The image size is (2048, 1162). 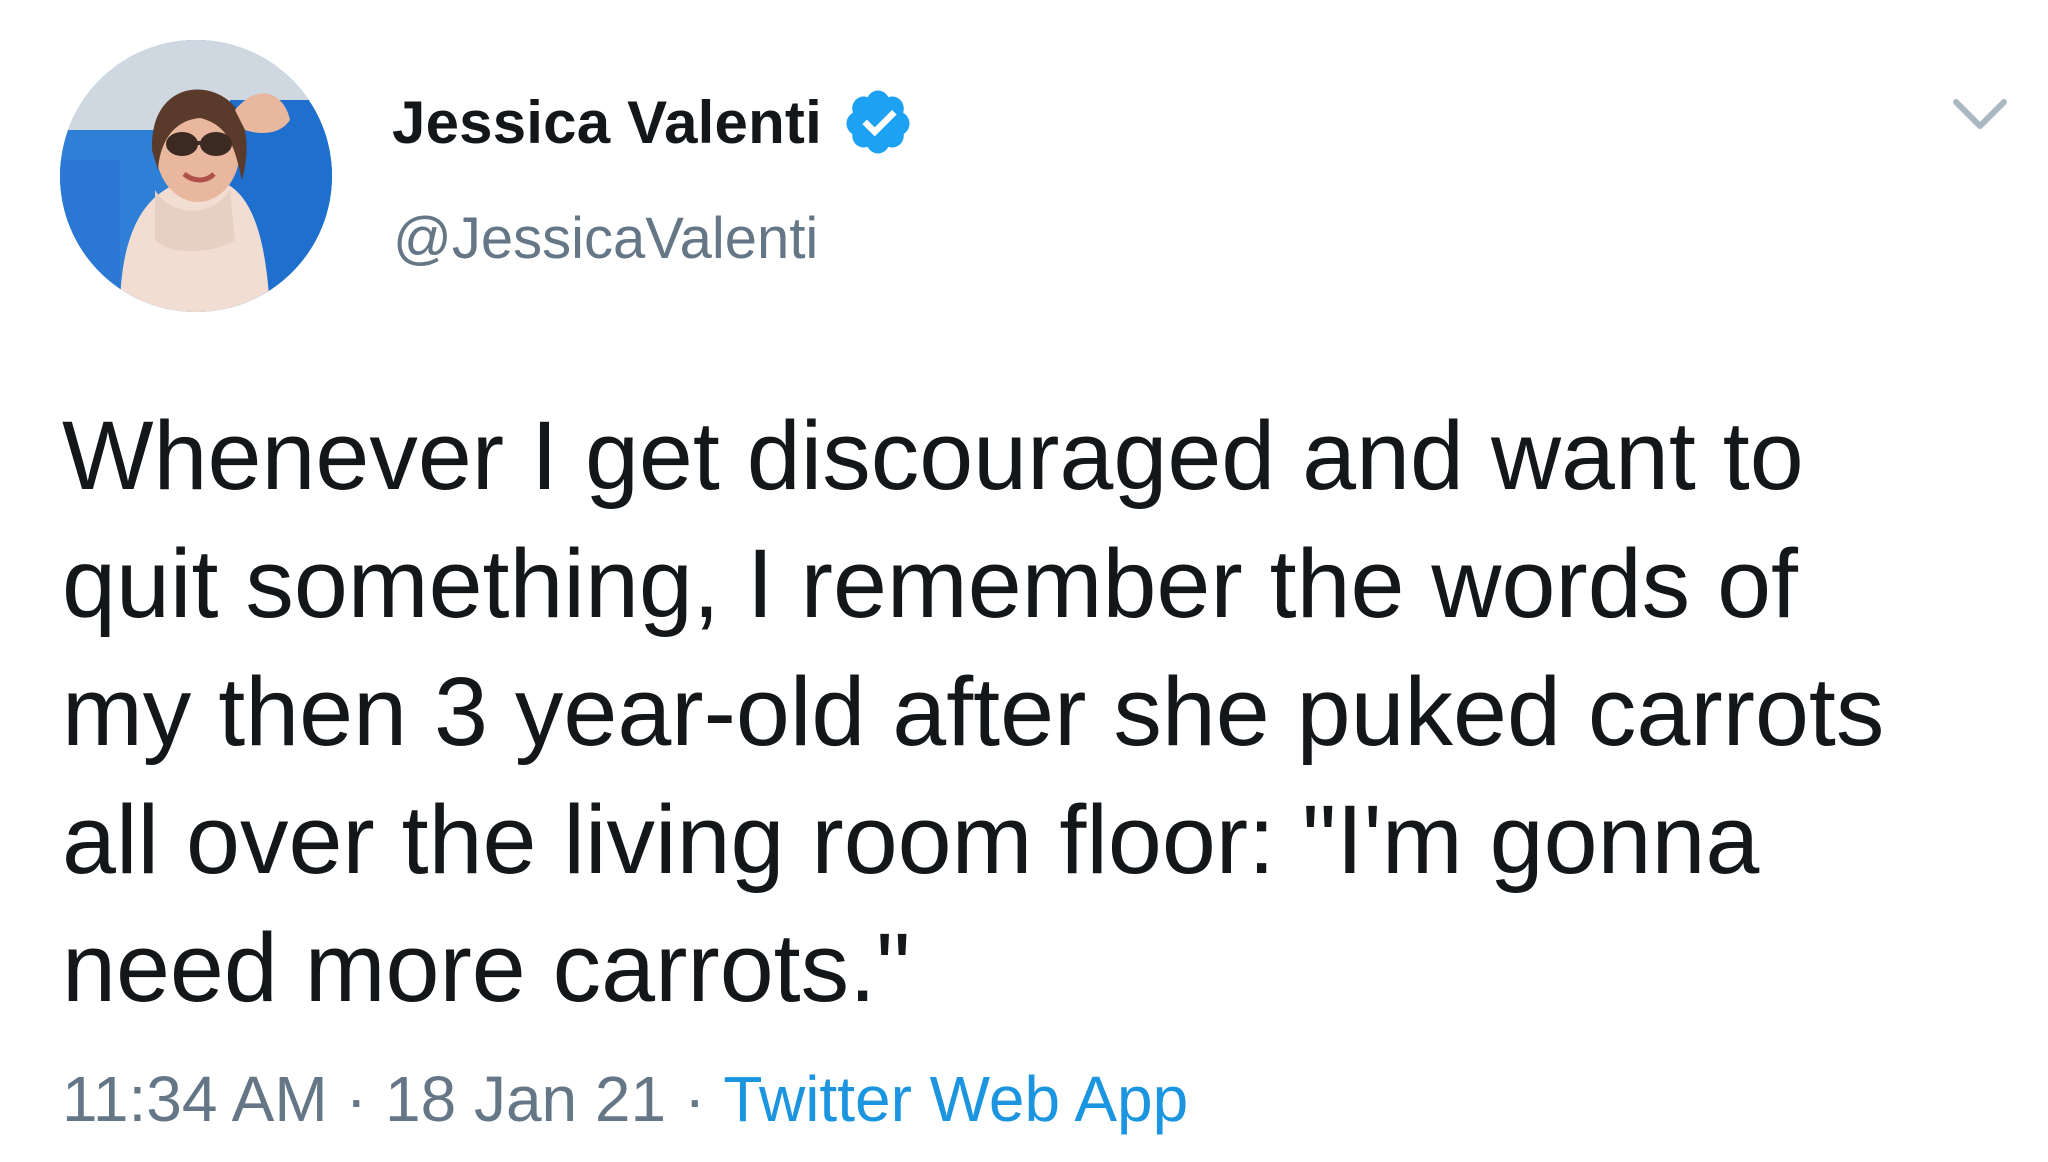 What do you see at coordinates (607, 122) in the screenshot?
I see `display-name: Jessica Valenti` at bounding box center [607, 122].